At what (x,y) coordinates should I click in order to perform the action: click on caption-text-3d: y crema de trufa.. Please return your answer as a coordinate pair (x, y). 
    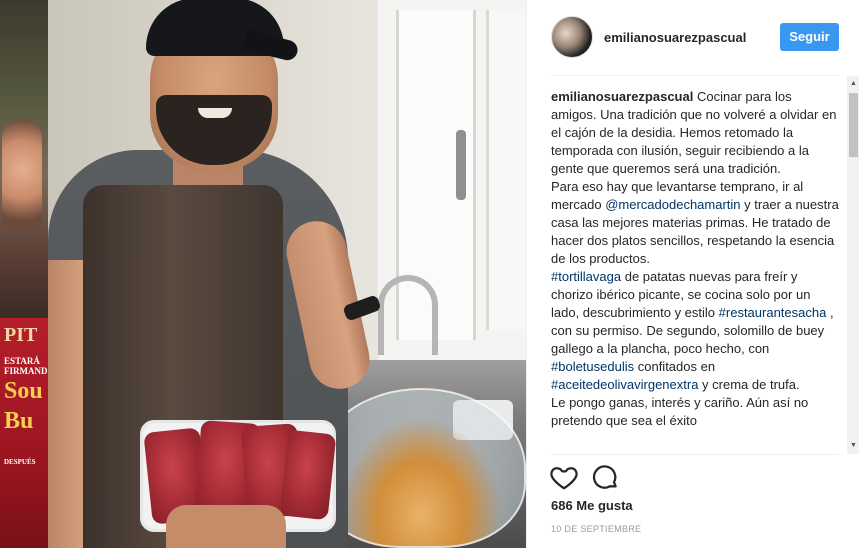
    Looking at the image, I should click on (749, 384).